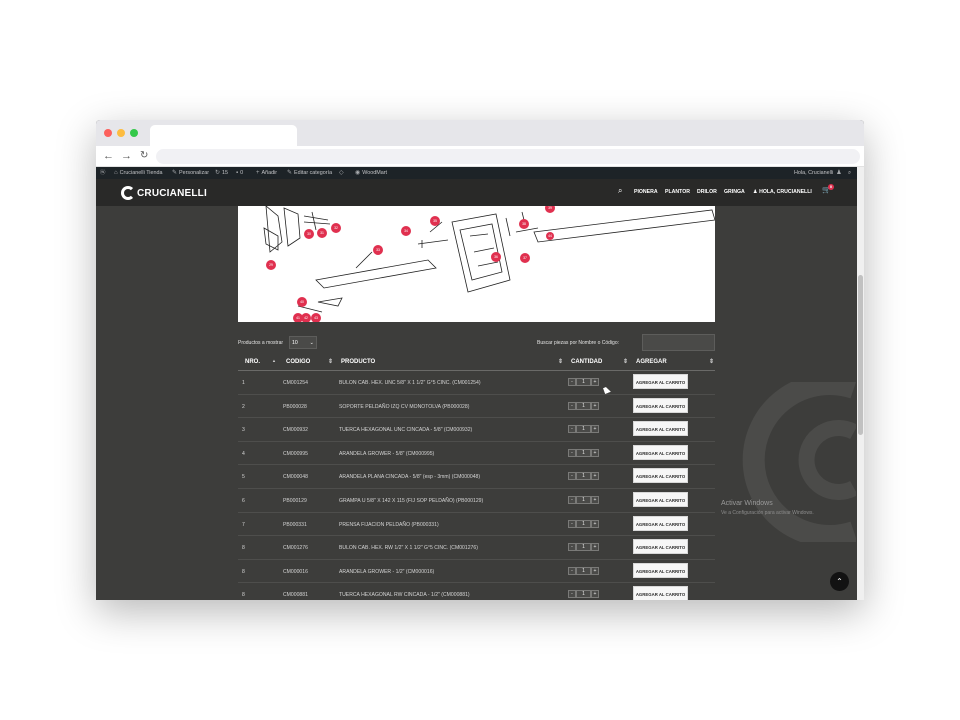 The height and width of the screenshot is (720, 960). What do you see at coordinates (646, 192) in the screenshot?
I see `nav-item-pionera: PIONERA` at bounding box center [646, 192].